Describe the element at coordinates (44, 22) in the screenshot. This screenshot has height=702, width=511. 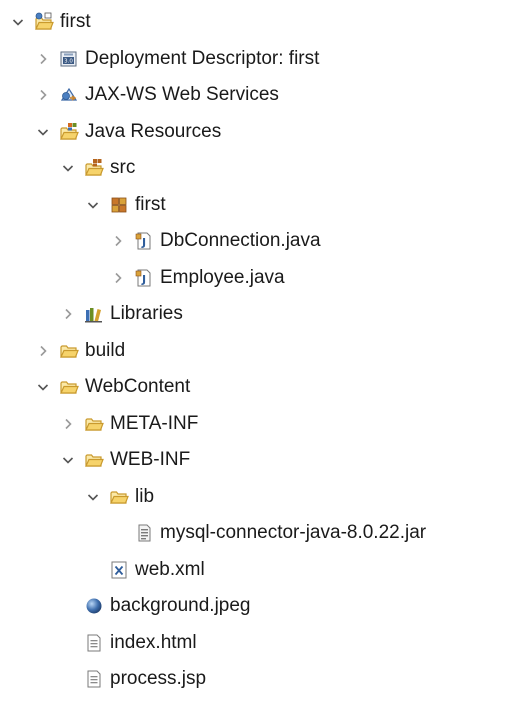
I see `web-project-icon` at that location.